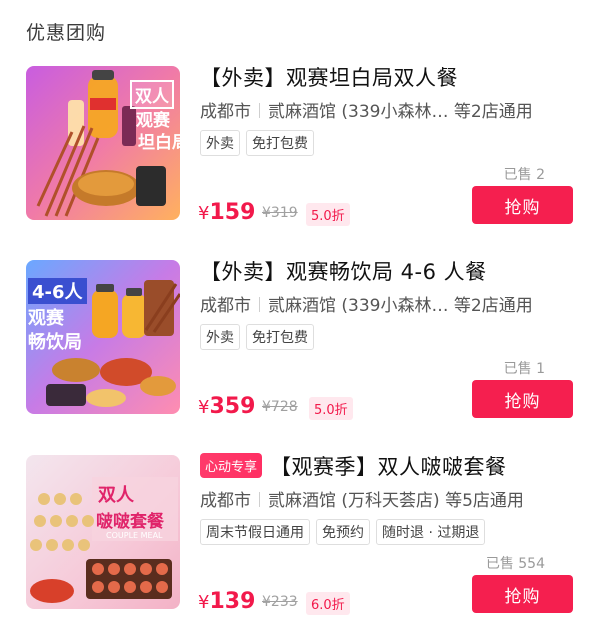 Image resolution: width=599 pixels, height=639 pixels. Describe the element at coordinates (388, 467) in the screenshot. I see `deal-title-text: 【观赛季】双人啵啵套餐` at that location.